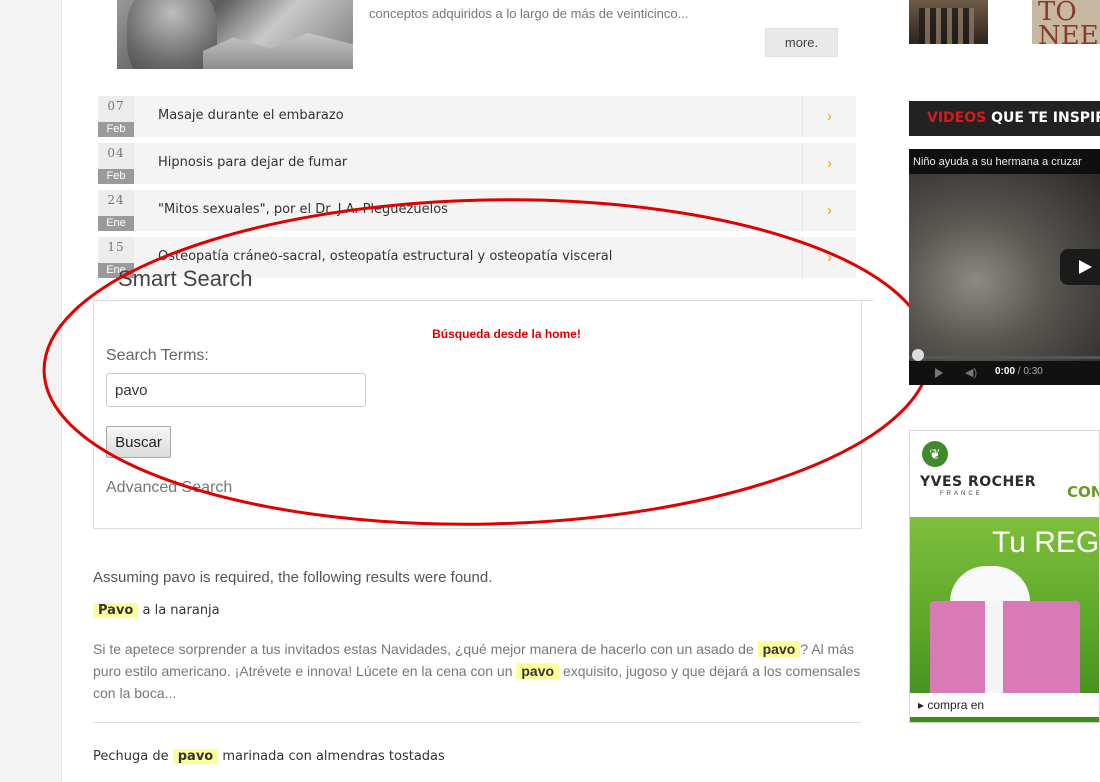  What do you see at coordinates (948, 22) in the screenshot?
I see `sidebar-thumbnail` at bounding box center [948, 22].